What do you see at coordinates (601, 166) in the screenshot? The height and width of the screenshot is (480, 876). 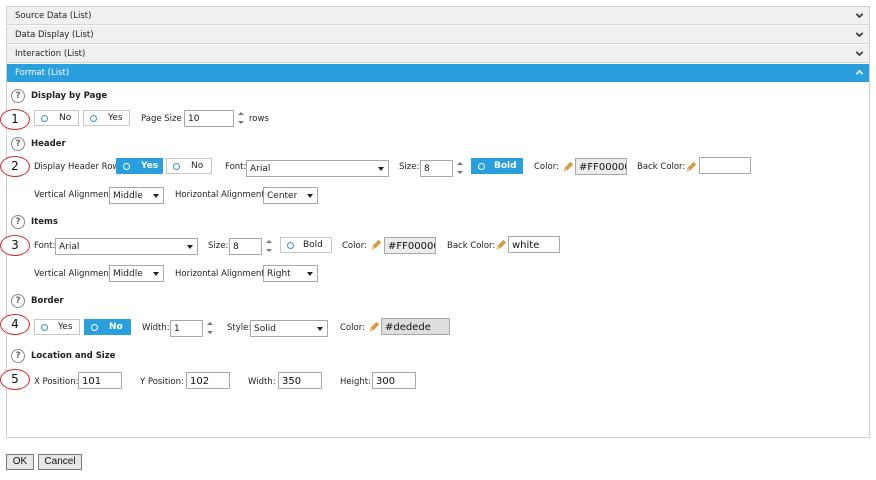 I see `header-color-input: #FF00000` at bounding box center [601, 166].